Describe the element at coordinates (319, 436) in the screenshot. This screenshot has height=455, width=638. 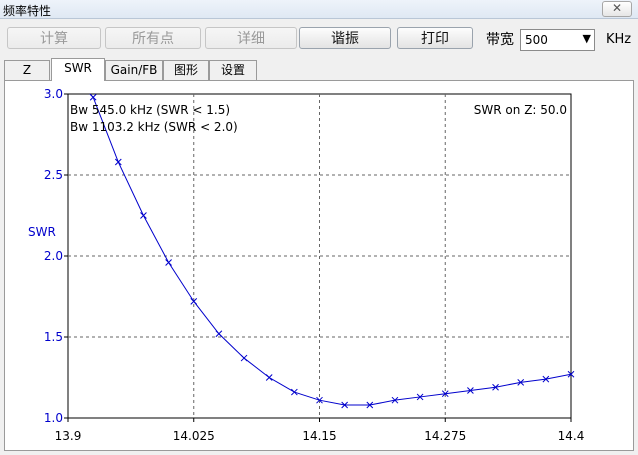
I see `x-tick-label: 14.15` at that location.